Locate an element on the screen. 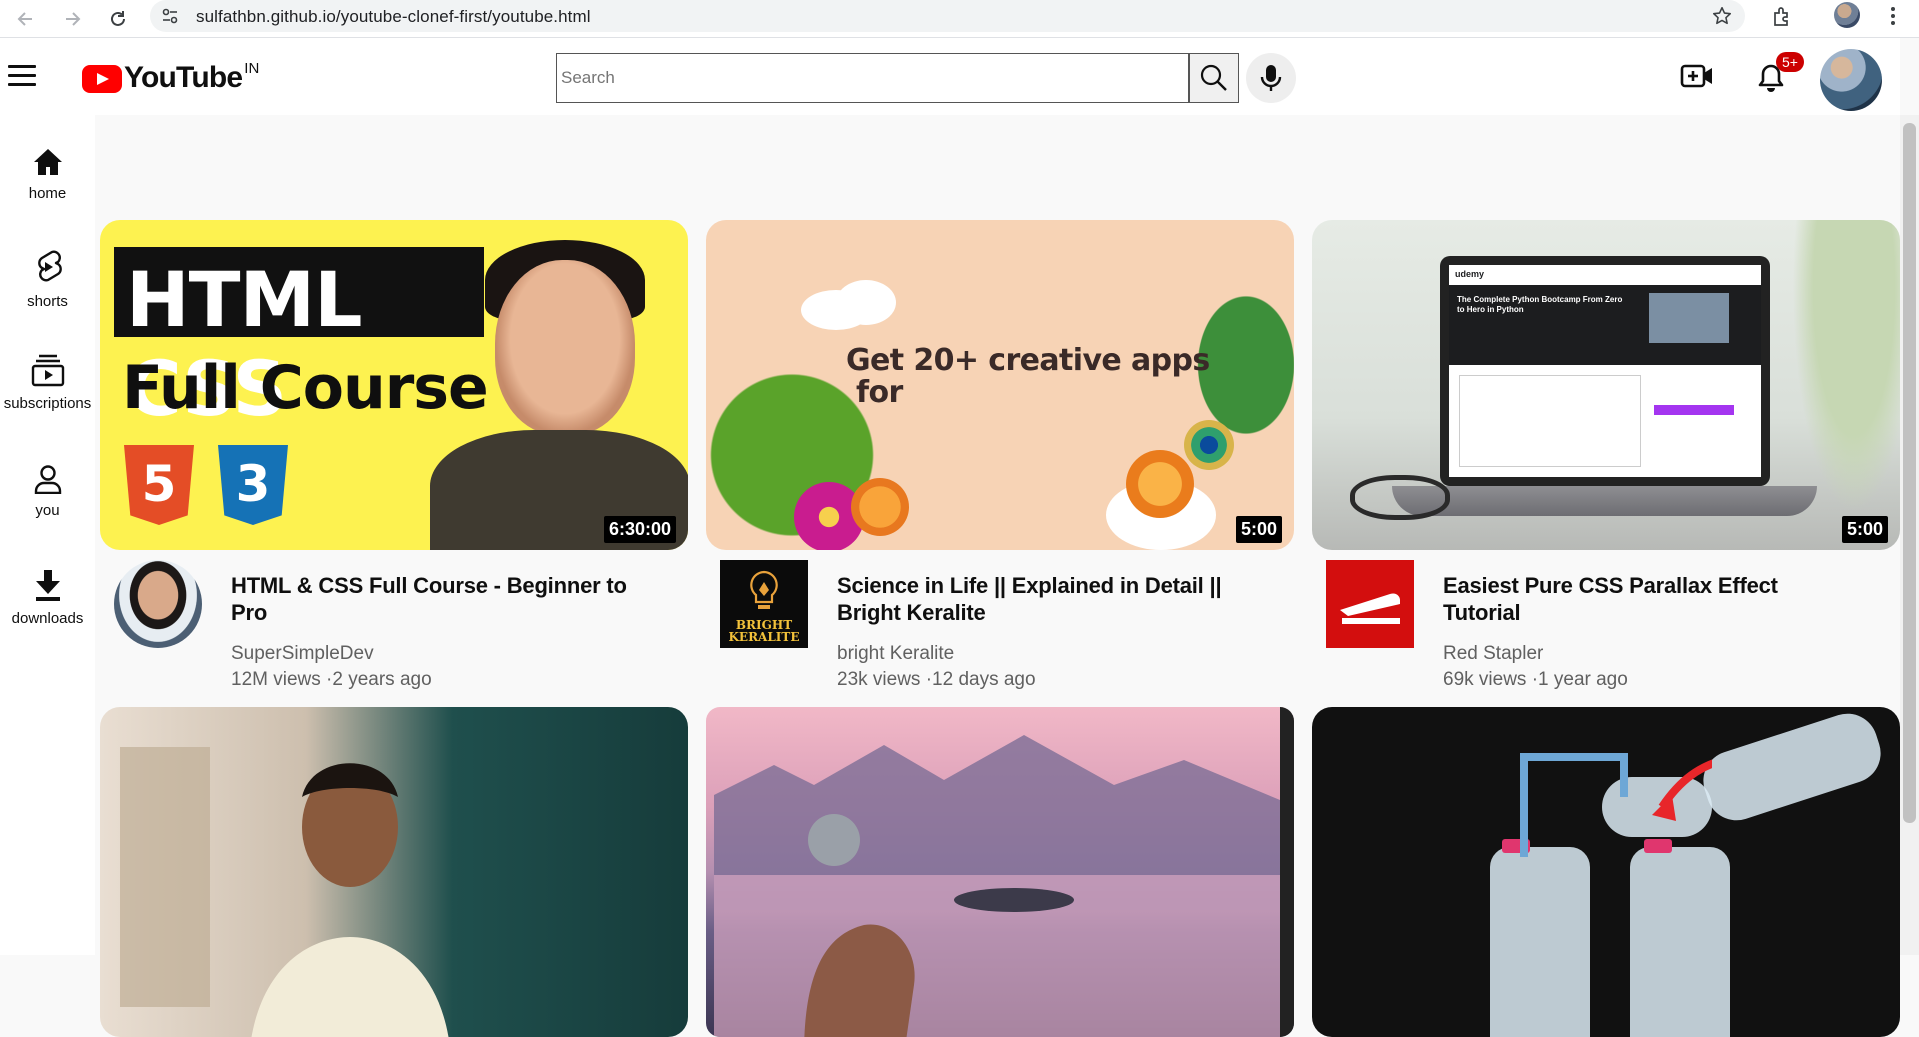  forward-button is located at coordinates (72, 19).